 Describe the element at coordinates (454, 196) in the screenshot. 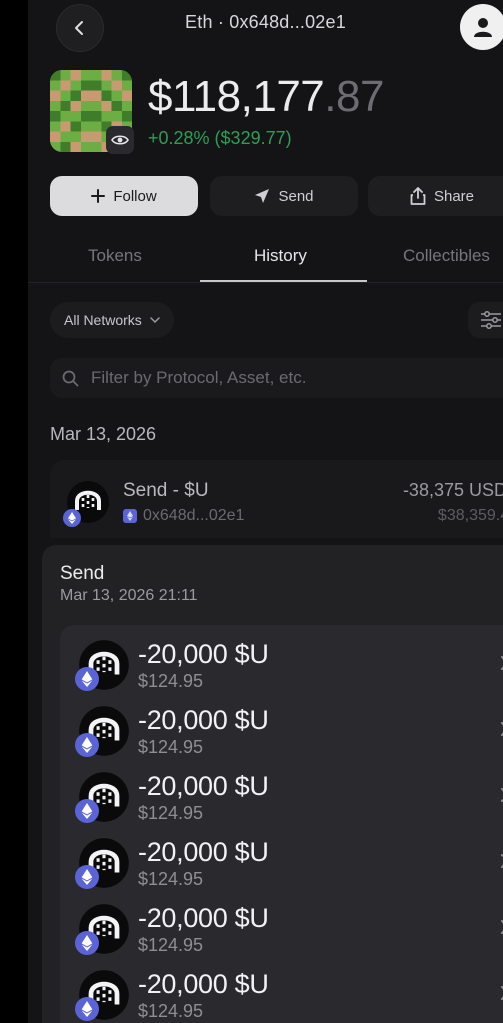

I see `share-label: Share` at that location.